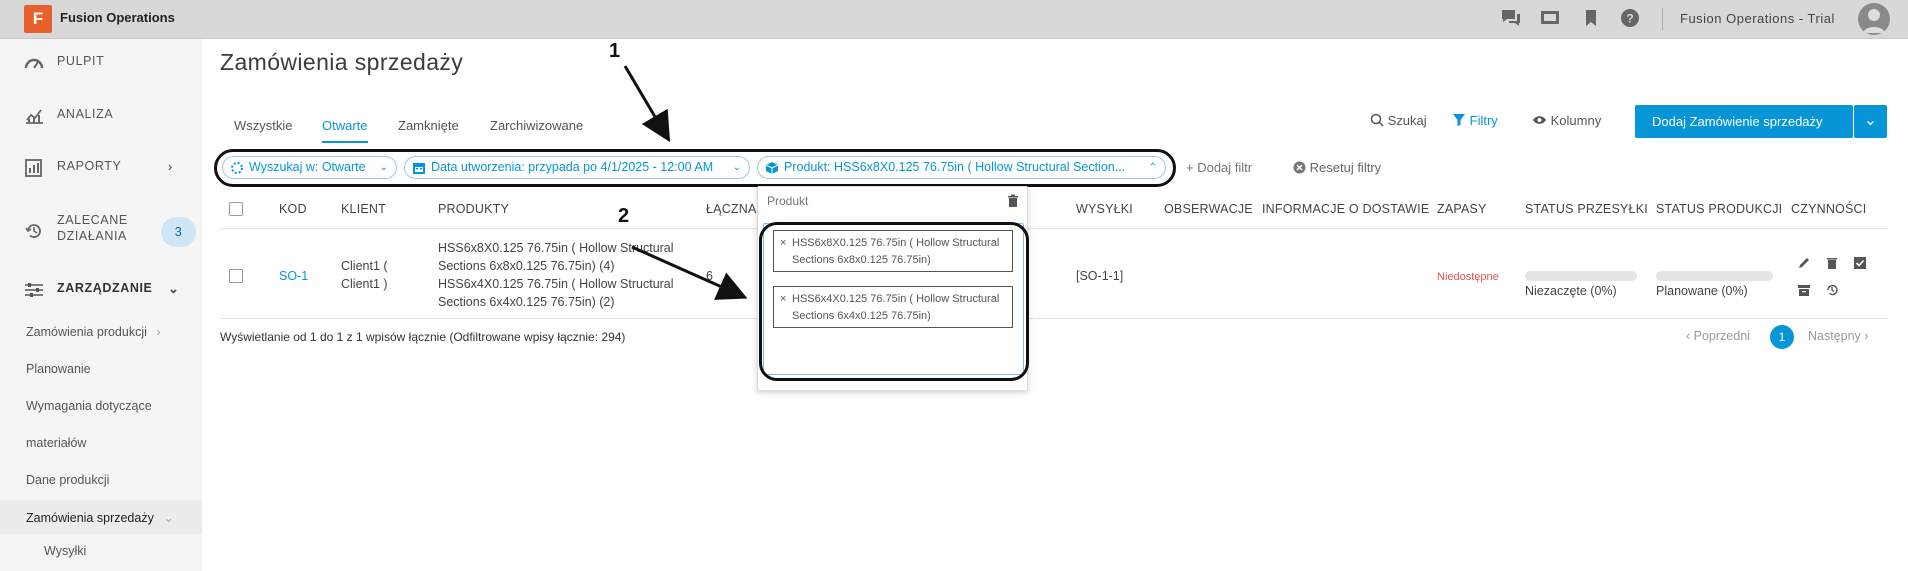 Image resolution: width=1908 pixels, height=571 pixels. What do you see at coordinates (685, 182) in the screenshot?
I see `annotation-arrows` at bounding box center [685, 182].